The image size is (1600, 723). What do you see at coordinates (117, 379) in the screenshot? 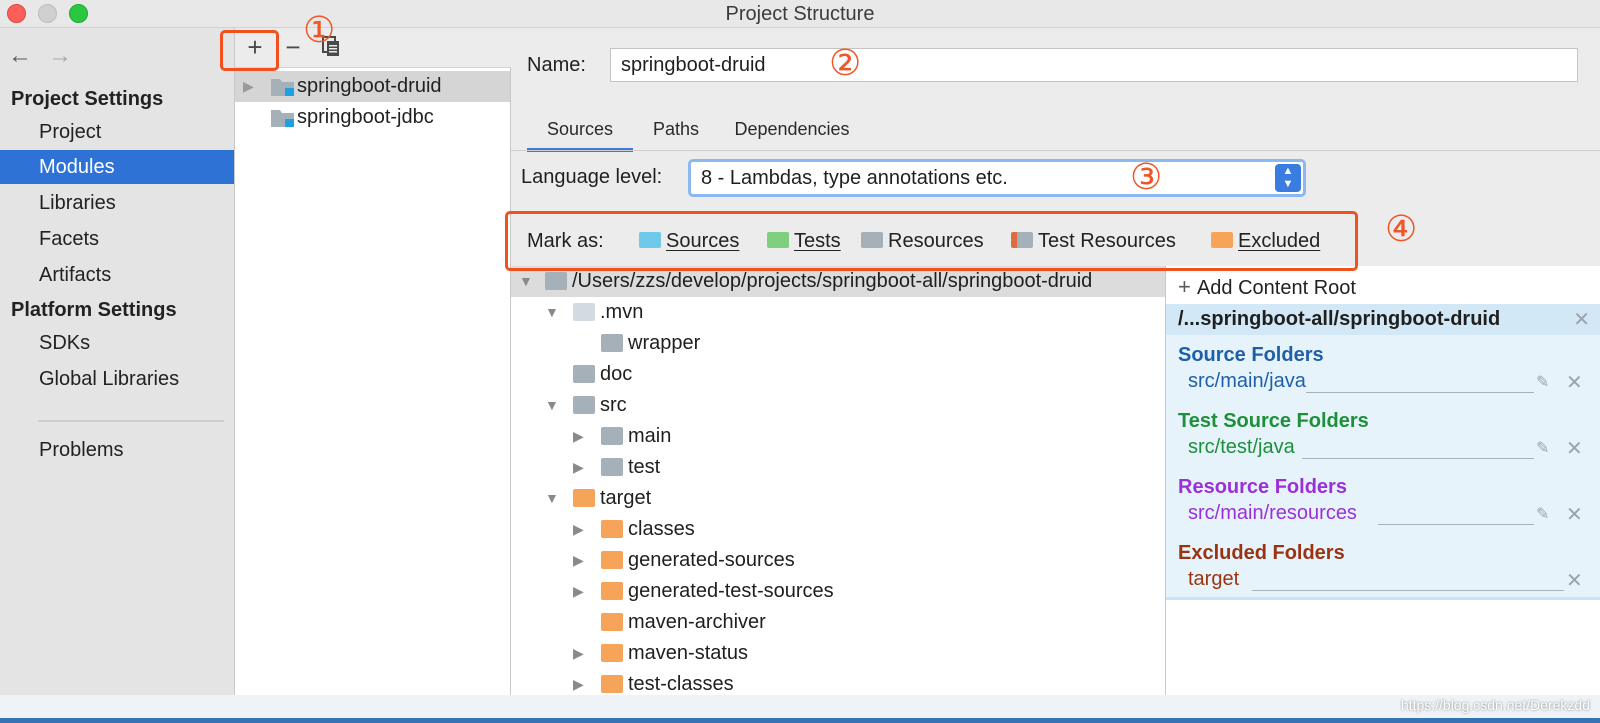
I see `sidebar-item-global-libraries: Global Libraries` at bounding box center [117, 379].